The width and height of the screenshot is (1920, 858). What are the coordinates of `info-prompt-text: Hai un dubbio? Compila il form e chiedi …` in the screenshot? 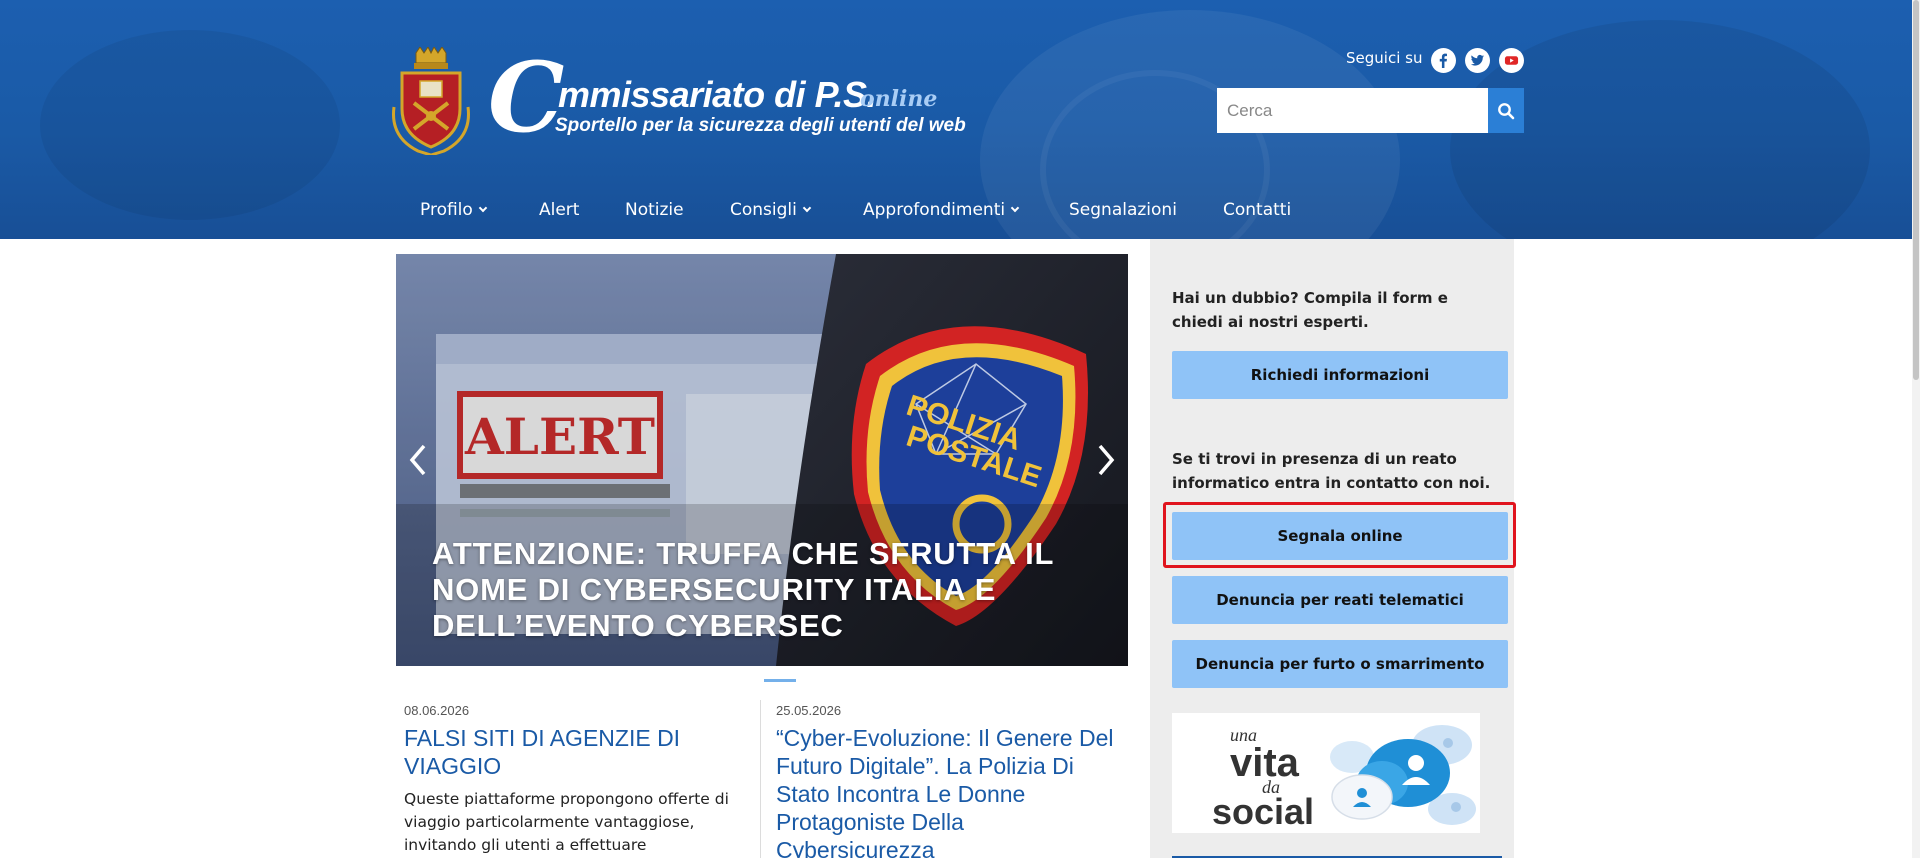 It's located at (1310, 310).